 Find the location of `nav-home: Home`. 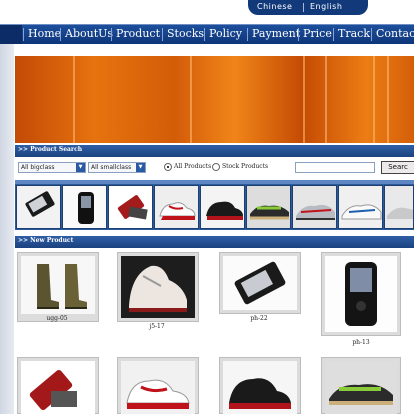

nav-home: Home is located at coordinates (41, 35).